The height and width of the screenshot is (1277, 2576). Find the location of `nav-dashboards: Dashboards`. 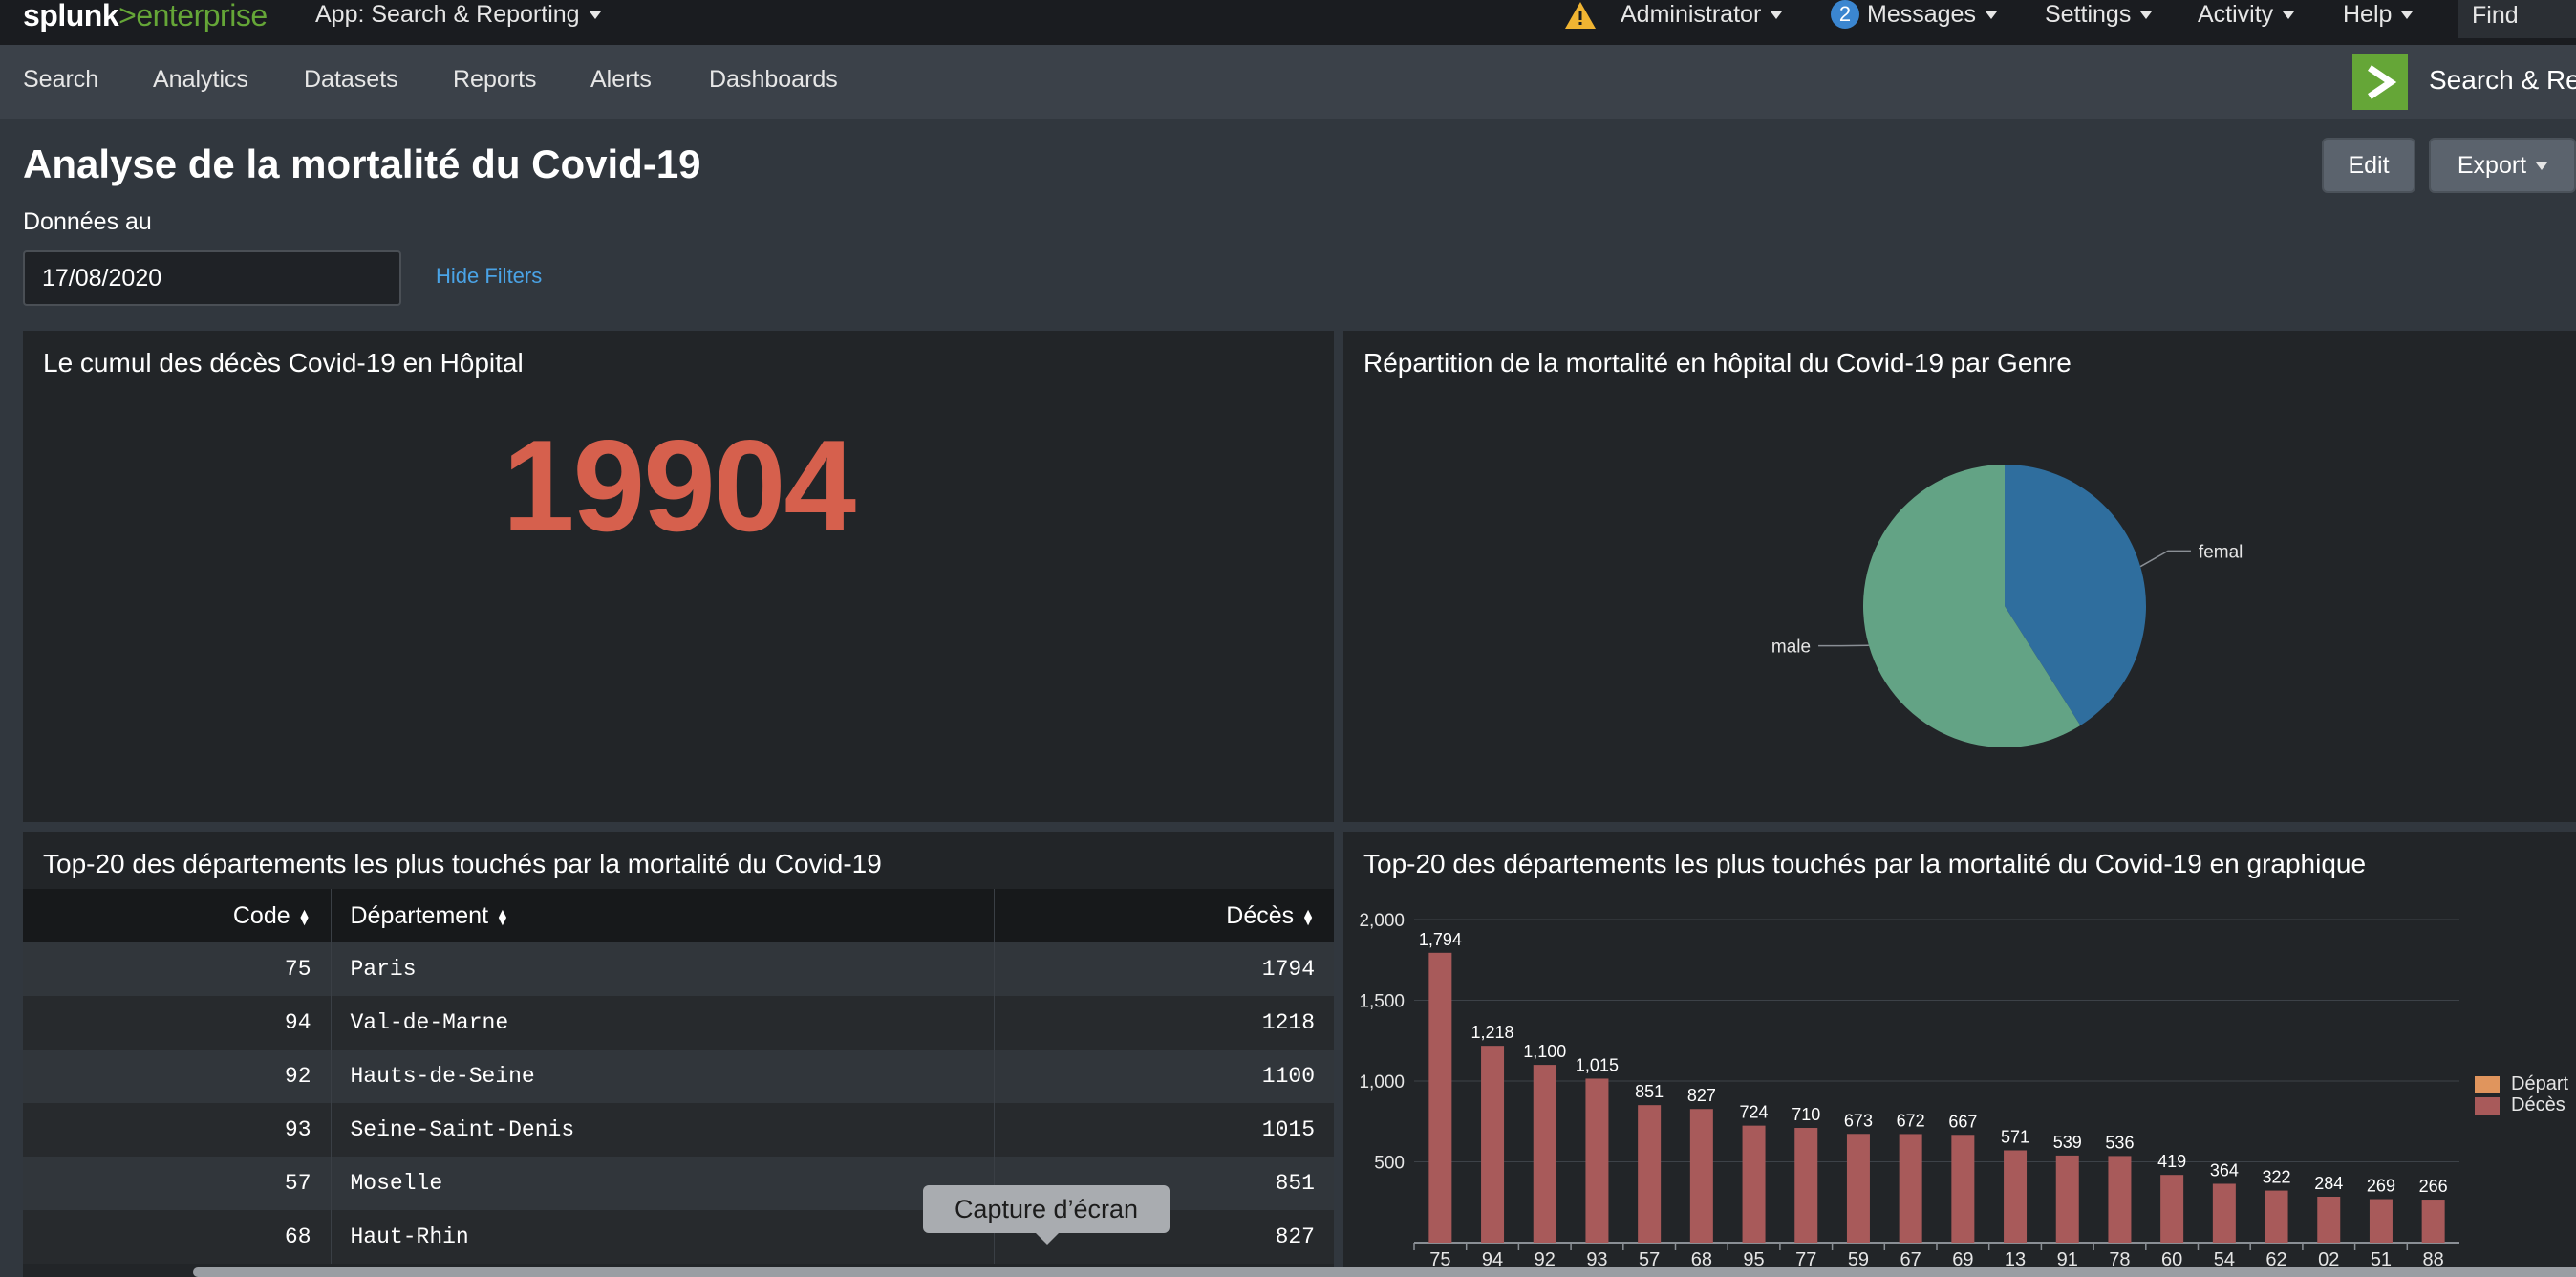

nav-dashboards: Dashboards is located at coordinates (773, 82).